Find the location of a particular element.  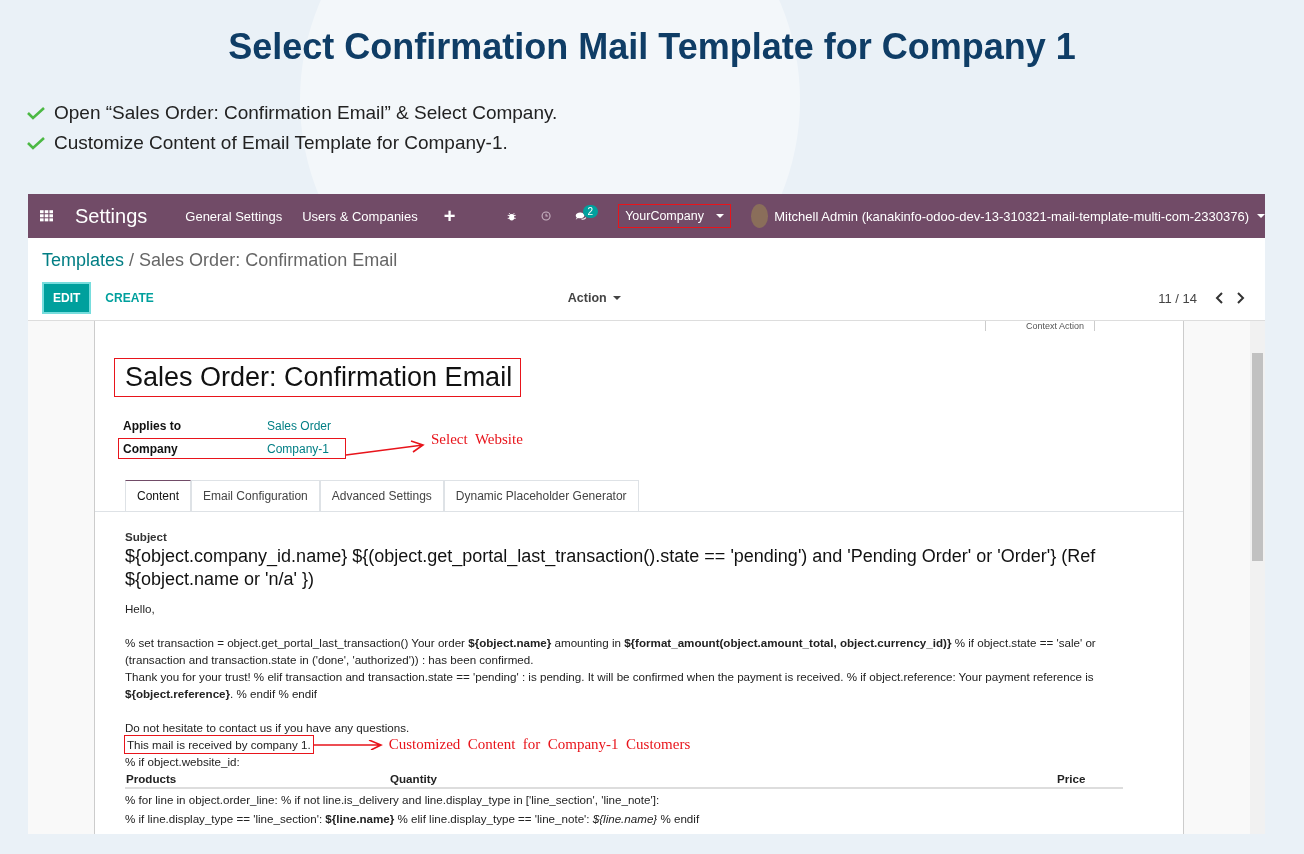

add-menu: + is located at coordinates (449, 216).